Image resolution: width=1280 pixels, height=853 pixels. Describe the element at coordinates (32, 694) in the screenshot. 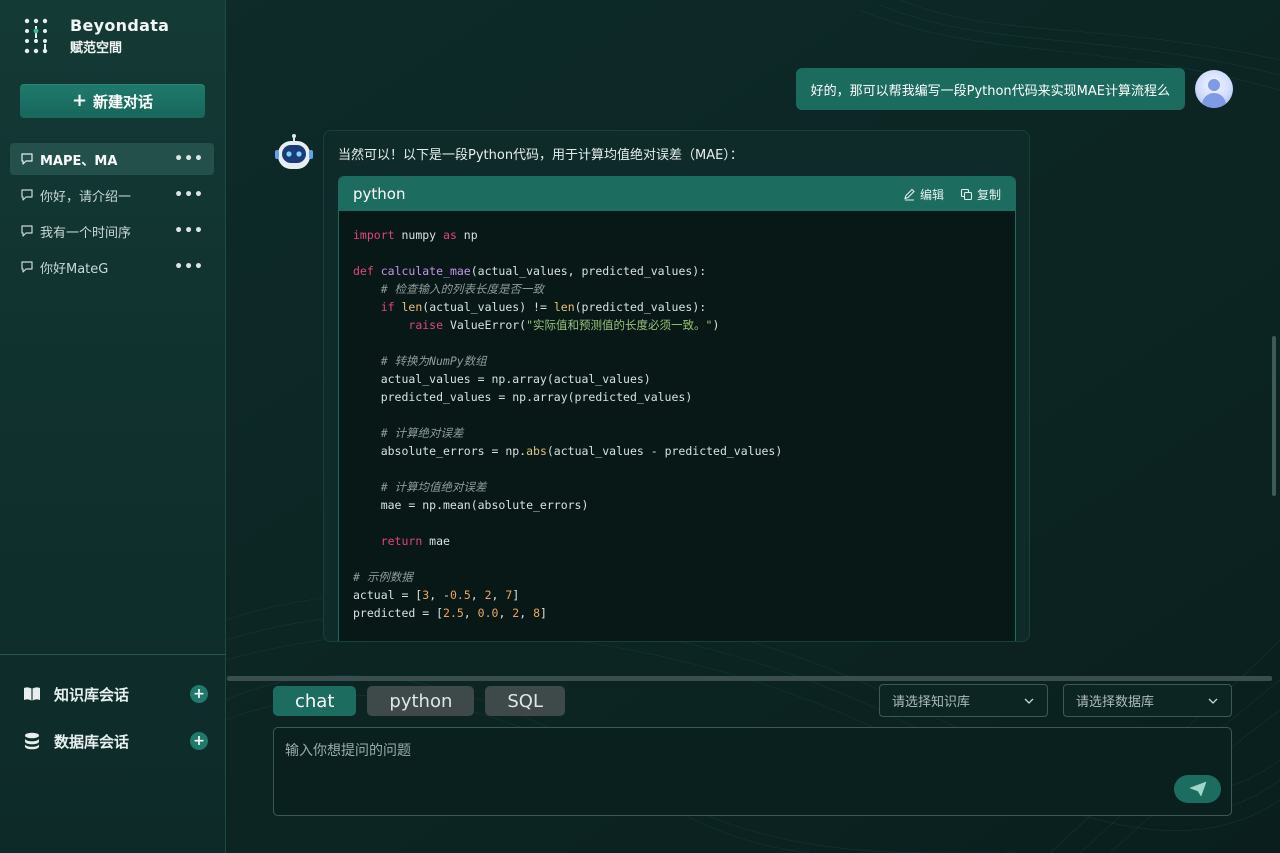

I see `book-icon` at that location.